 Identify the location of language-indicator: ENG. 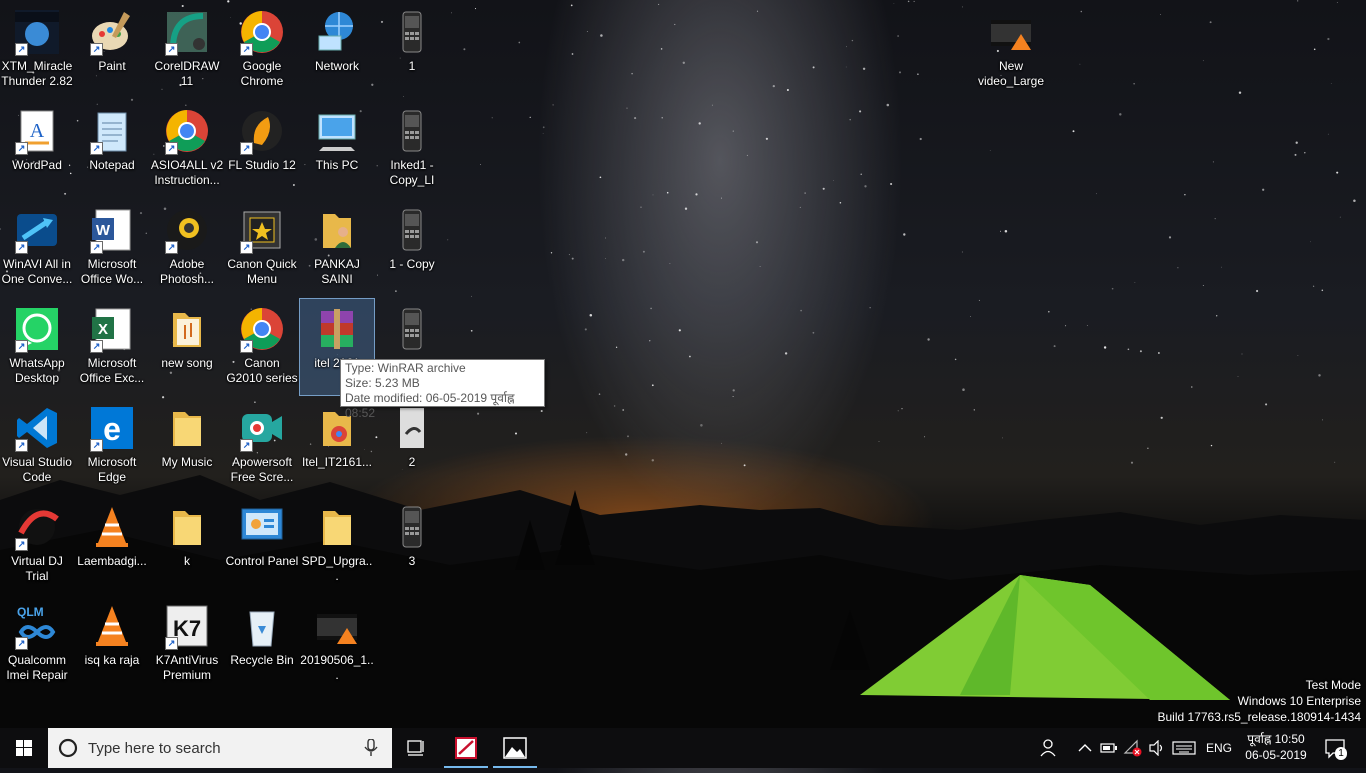
(1219, 748).